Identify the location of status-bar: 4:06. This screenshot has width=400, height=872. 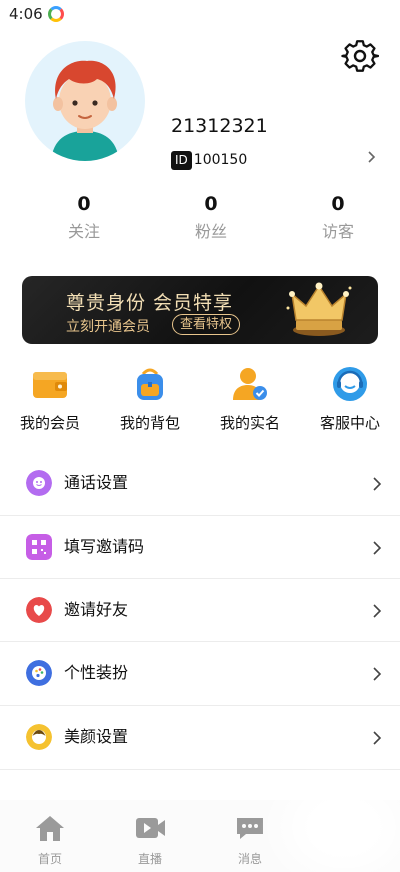
(200, 14).